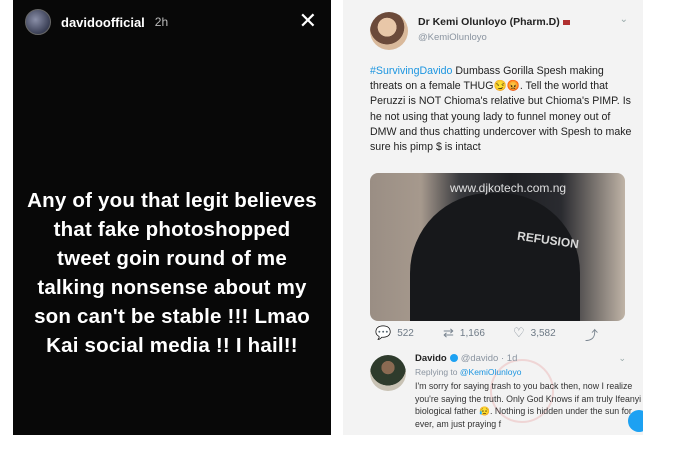 This screenshot has height=450, width=683. I want to click on tweet-image: www.djkotech.com.ng REFUSION, so click(497, 247).